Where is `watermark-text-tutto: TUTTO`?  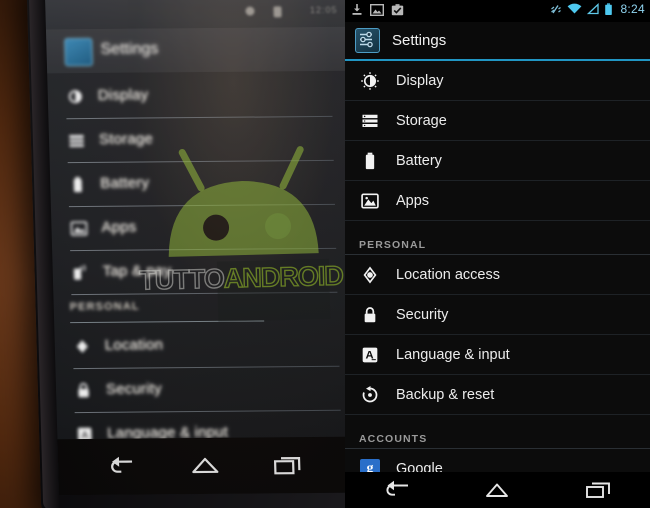 watermark-text-tutto: TUTTO is located at coordinates (181, 279).